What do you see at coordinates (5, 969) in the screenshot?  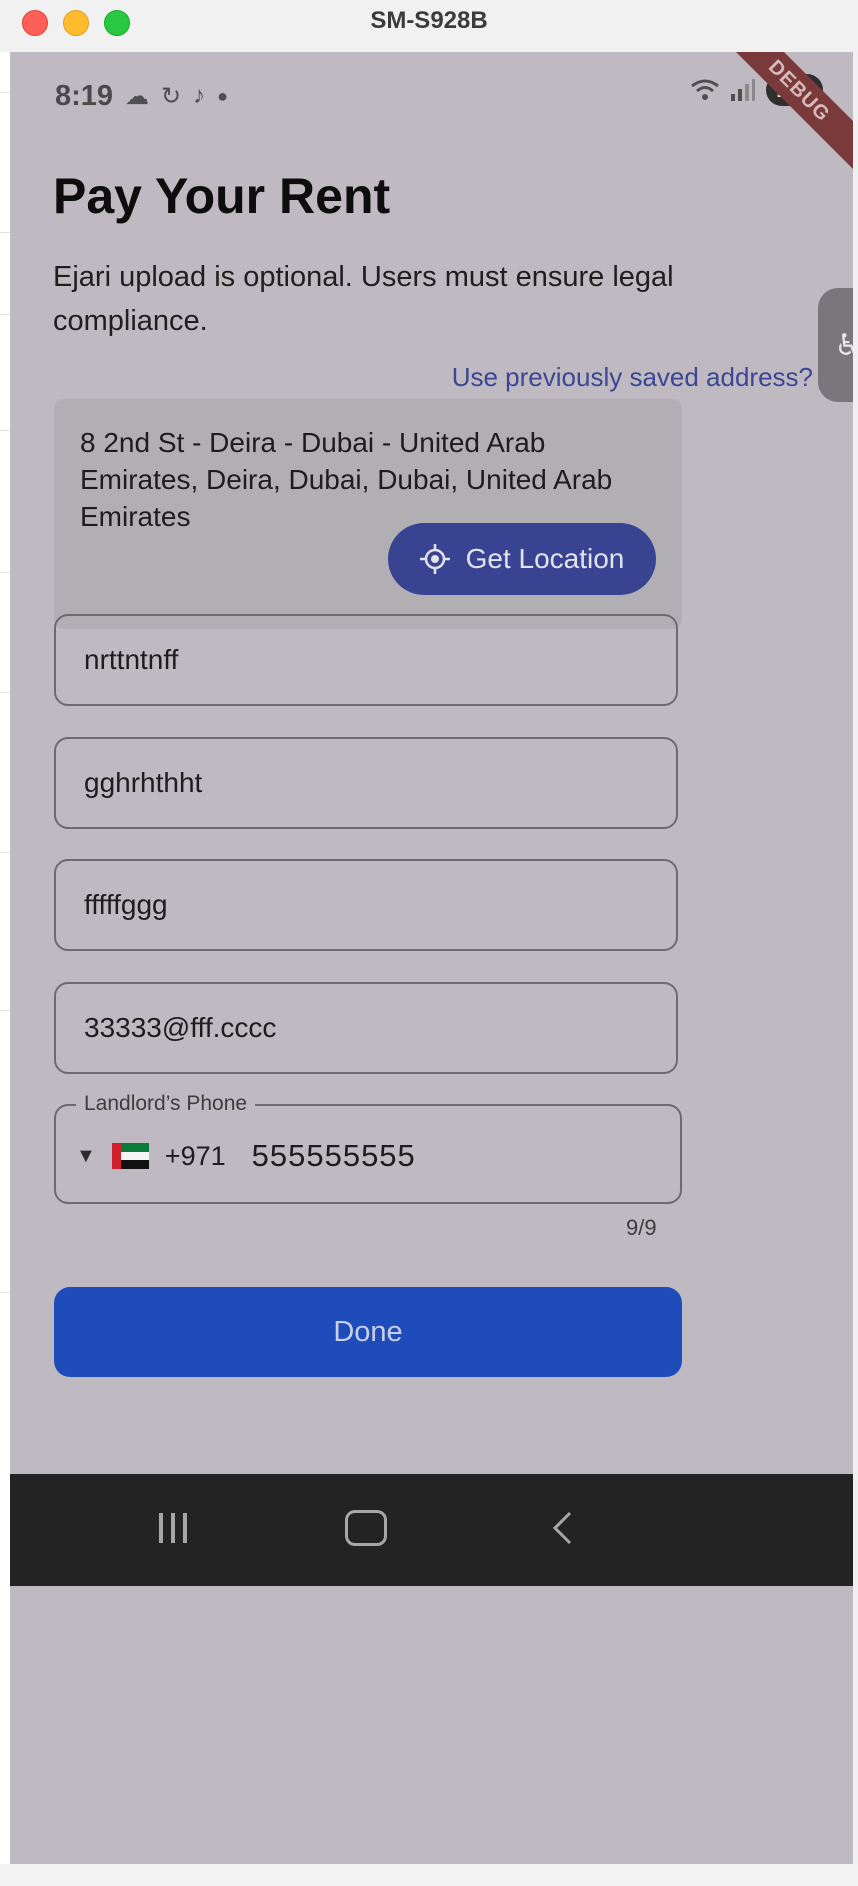 I see `background-window-edge` at bounding box center [5, 969].